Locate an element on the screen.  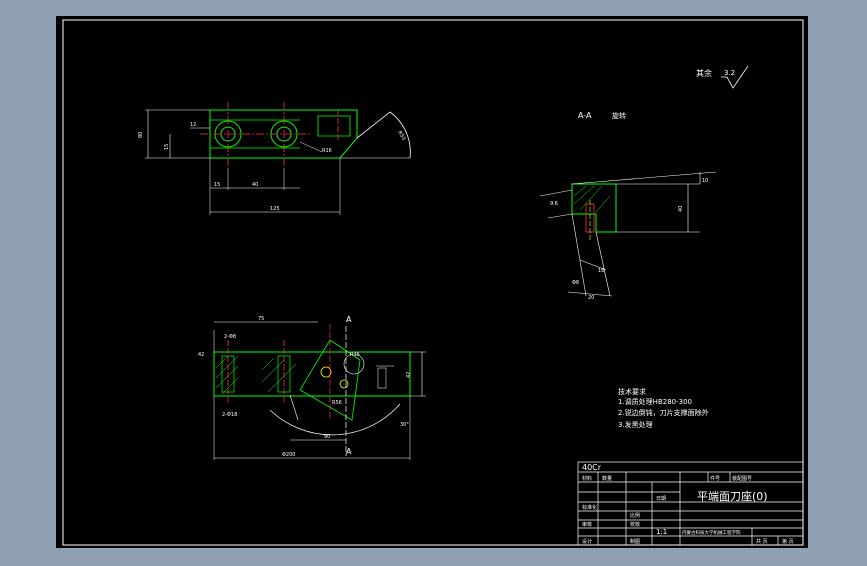
title-label: 校核 is located at coordinates (635, 524).